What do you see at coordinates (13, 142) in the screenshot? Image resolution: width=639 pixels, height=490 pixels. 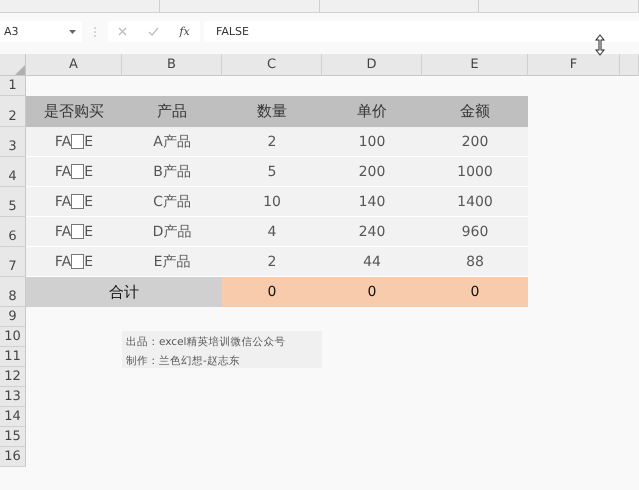 I see `row-header: 3` at bounding box center [13, 142].